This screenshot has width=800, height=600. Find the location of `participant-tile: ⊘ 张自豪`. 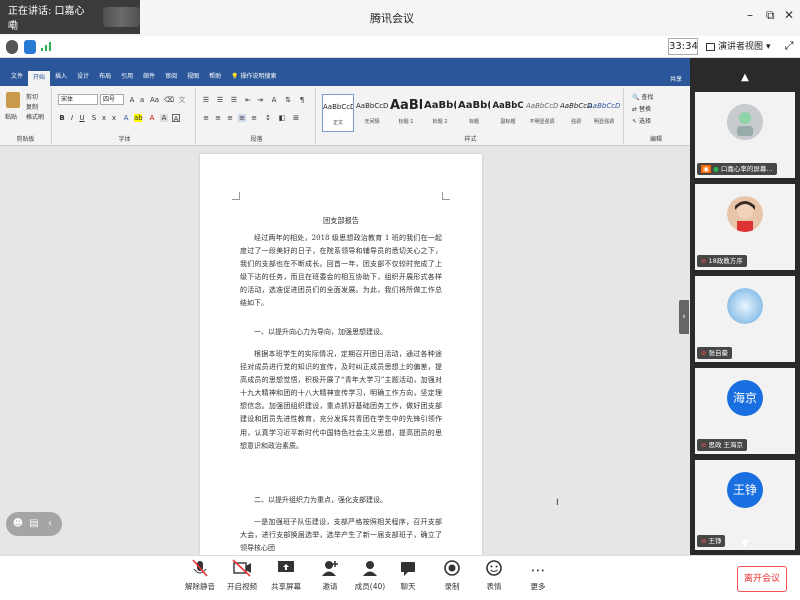

participant-tile: ⊘ 张自豪 is located at coordinates (745, 319).